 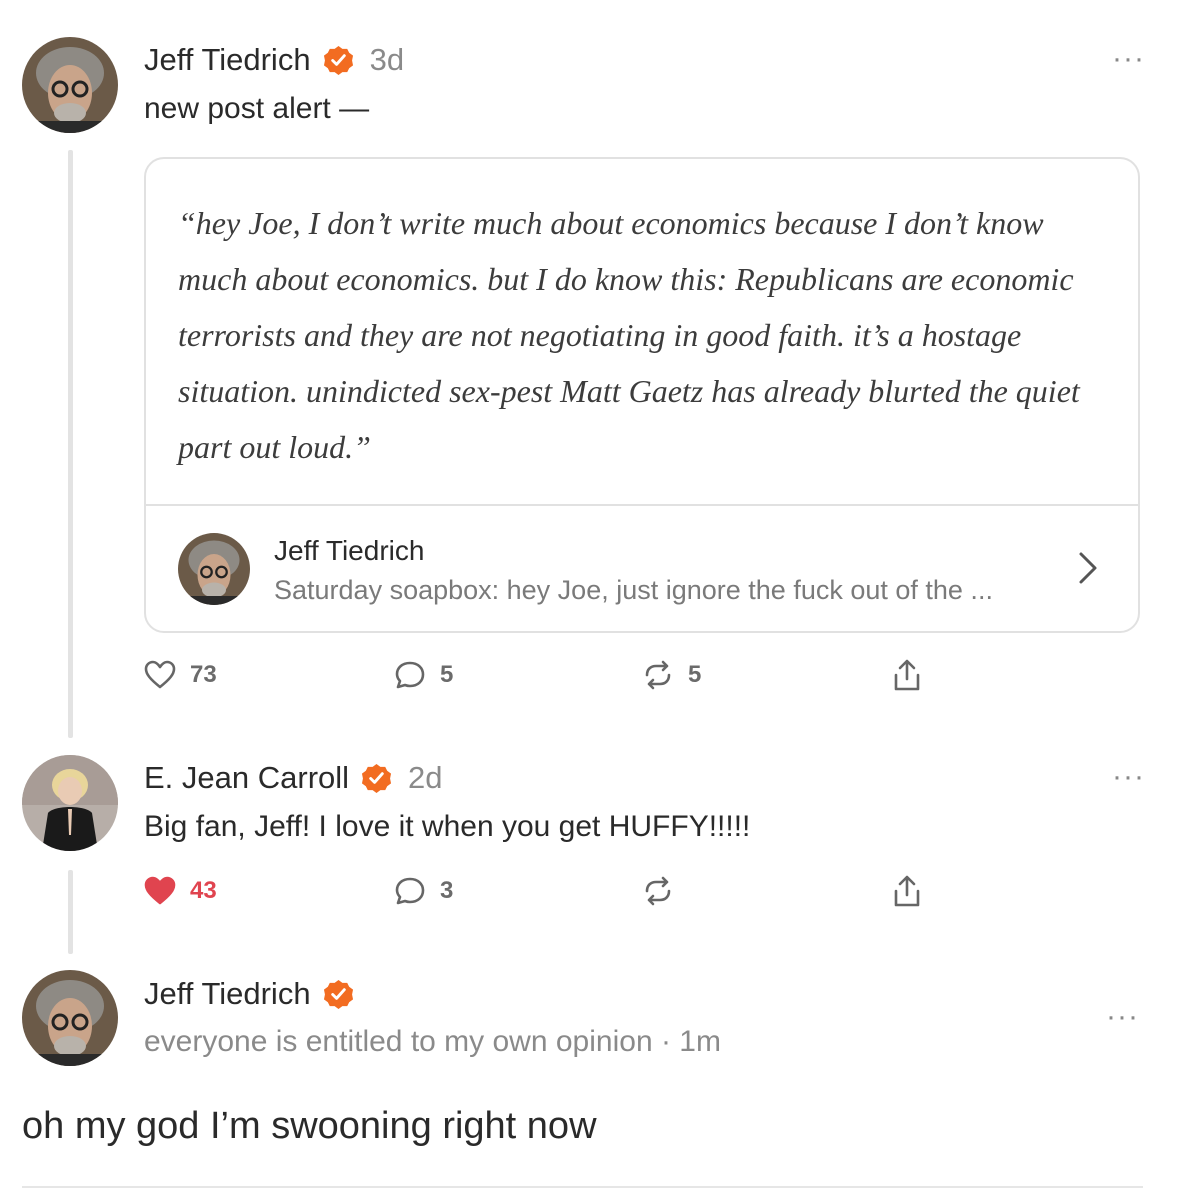 I want to click on author-name: E. Jean Carroll, so click(x=246, y=778).